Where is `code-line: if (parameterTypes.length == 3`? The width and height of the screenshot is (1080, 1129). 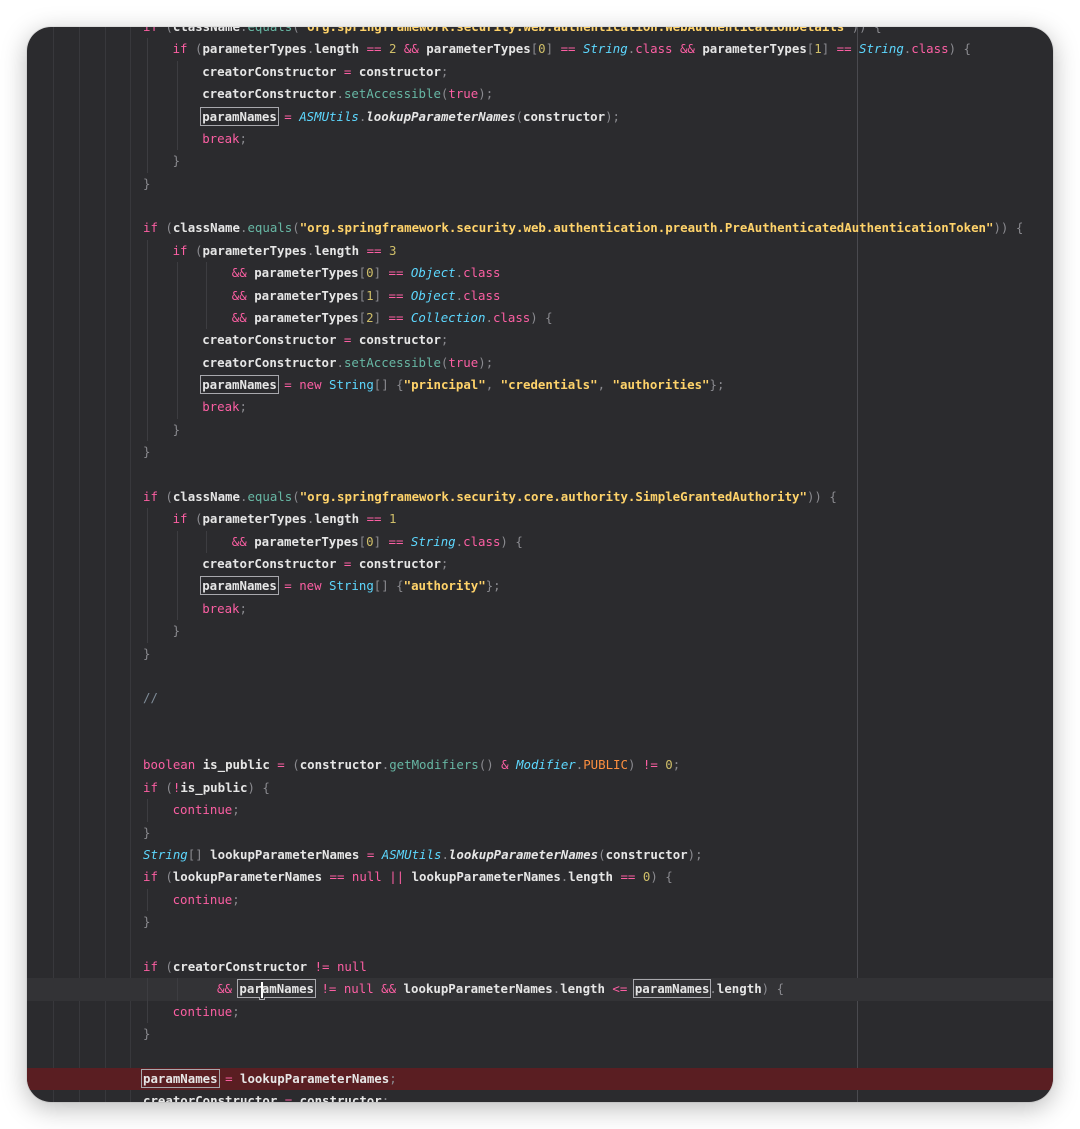 code-line: if (parameterTypes.length == 3 is located at coordinates (540, 251).